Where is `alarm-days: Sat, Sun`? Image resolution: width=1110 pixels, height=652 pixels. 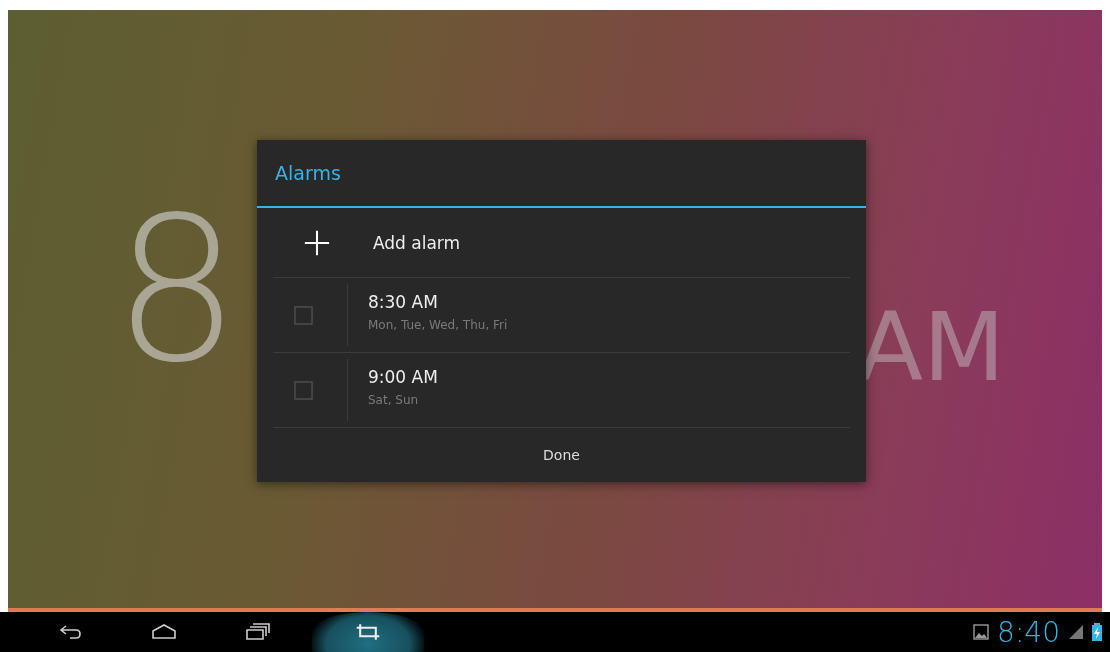
alarm-days: Sat, Sun is located at coordinates (403, 400).